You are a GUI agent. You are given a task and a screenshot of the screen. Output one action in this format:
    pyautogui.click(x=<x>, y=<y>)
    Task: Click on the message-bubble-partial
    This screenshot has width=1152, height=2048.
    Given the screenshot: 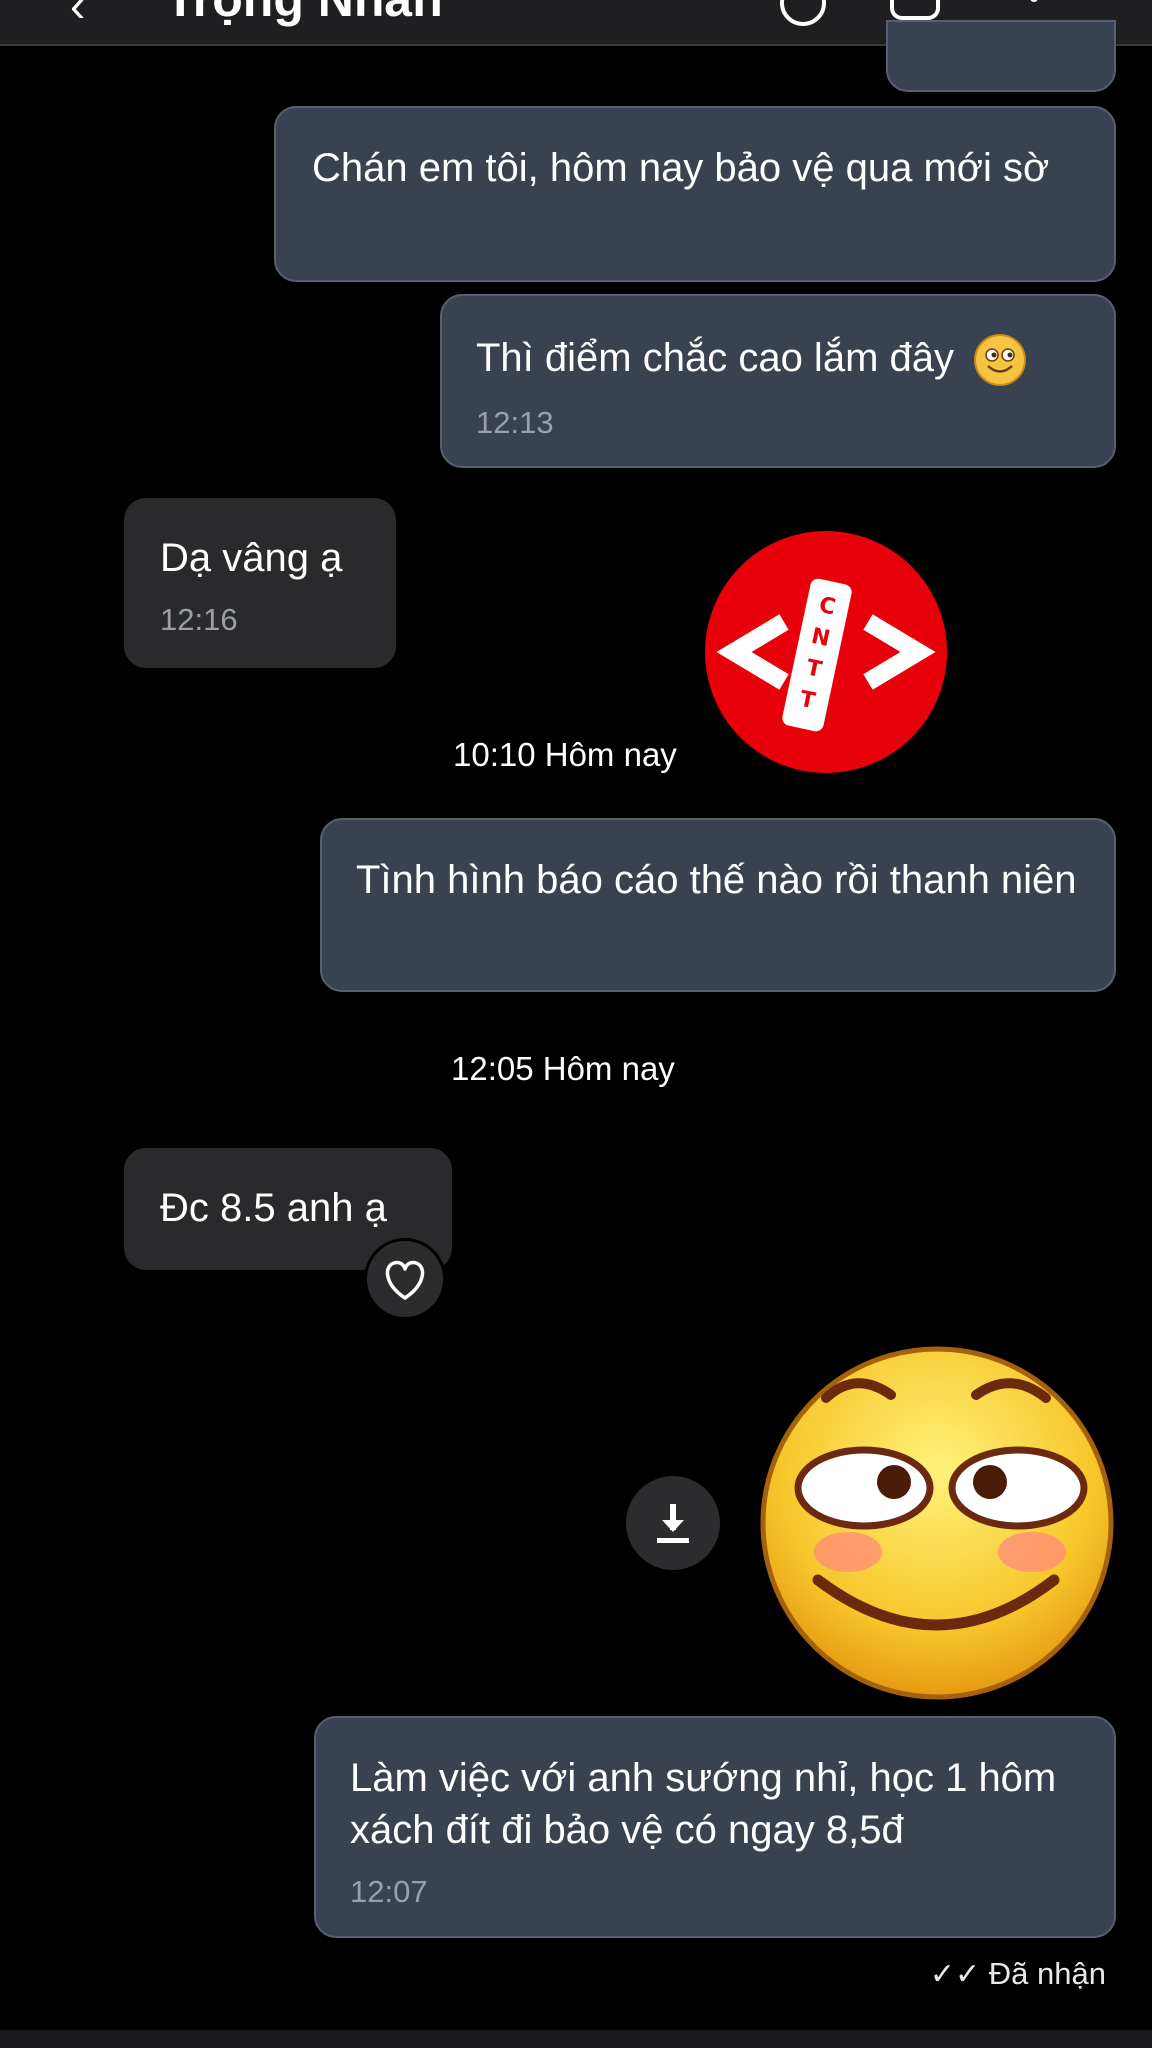 What is the action you would take?
    pyautogui.click(x=1001, y=56)
    